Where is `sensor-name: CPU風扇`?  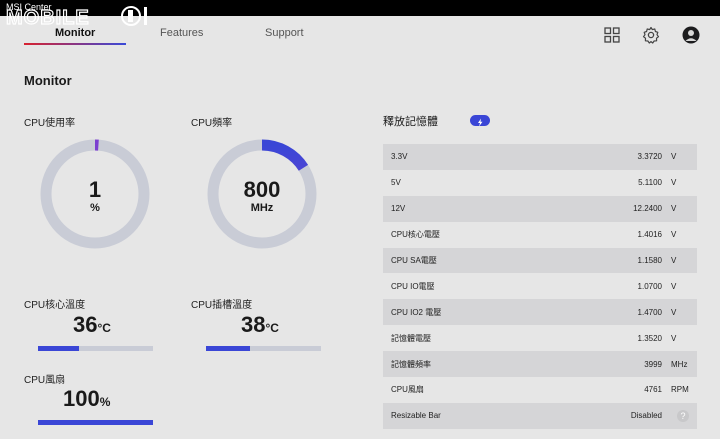
sensor-name: CPU風扇 is located at coordinates (407, 390).